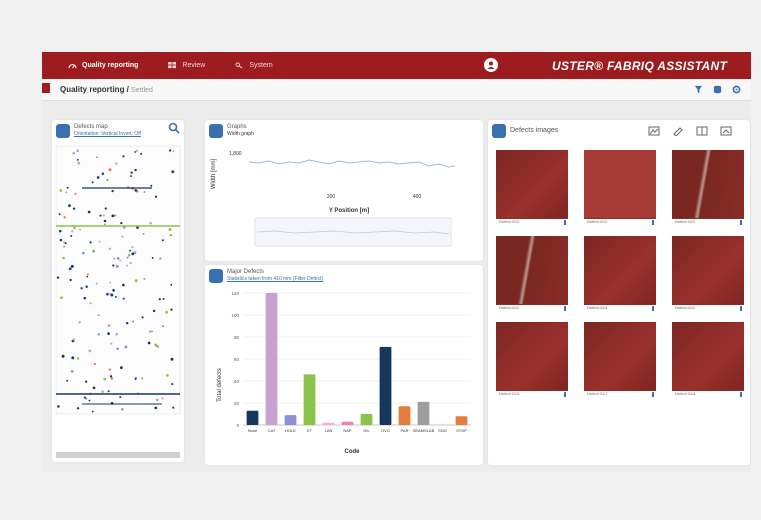 The image size is (761, 520). I want to click on nav-review: Review, so click(186, 65).